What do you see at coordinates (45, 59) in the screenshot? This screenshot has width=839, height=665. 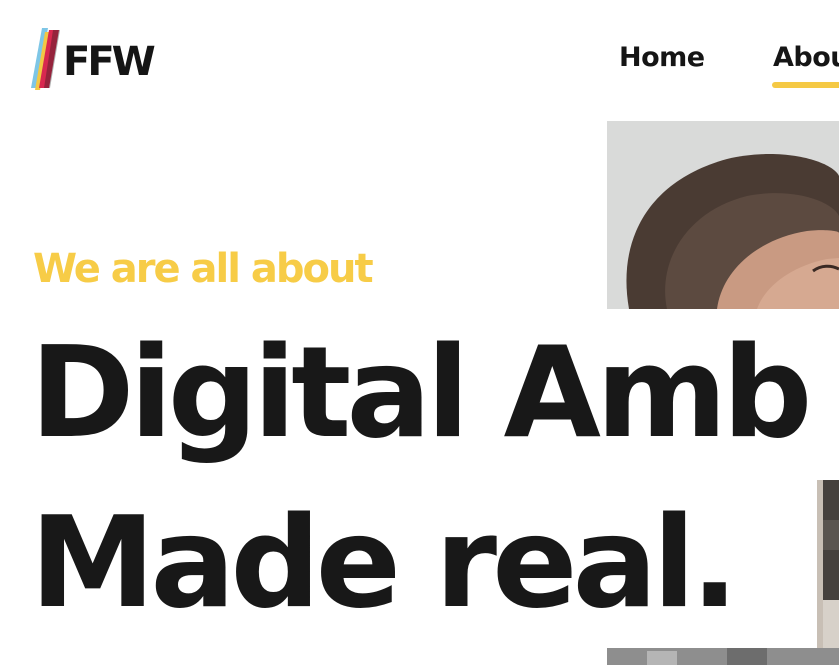 I see `logo-stripes-icon` at bounding box center [45, 59].